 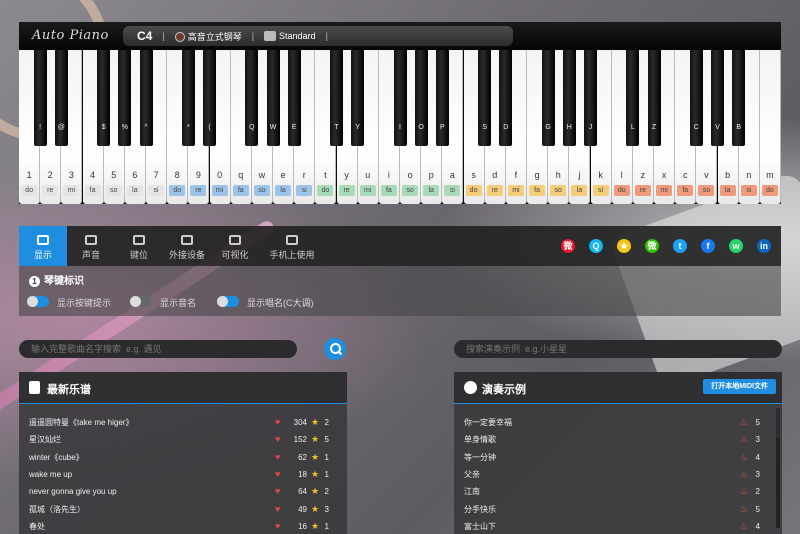 I want to click on black-key: !, so click(x=40, y=98).